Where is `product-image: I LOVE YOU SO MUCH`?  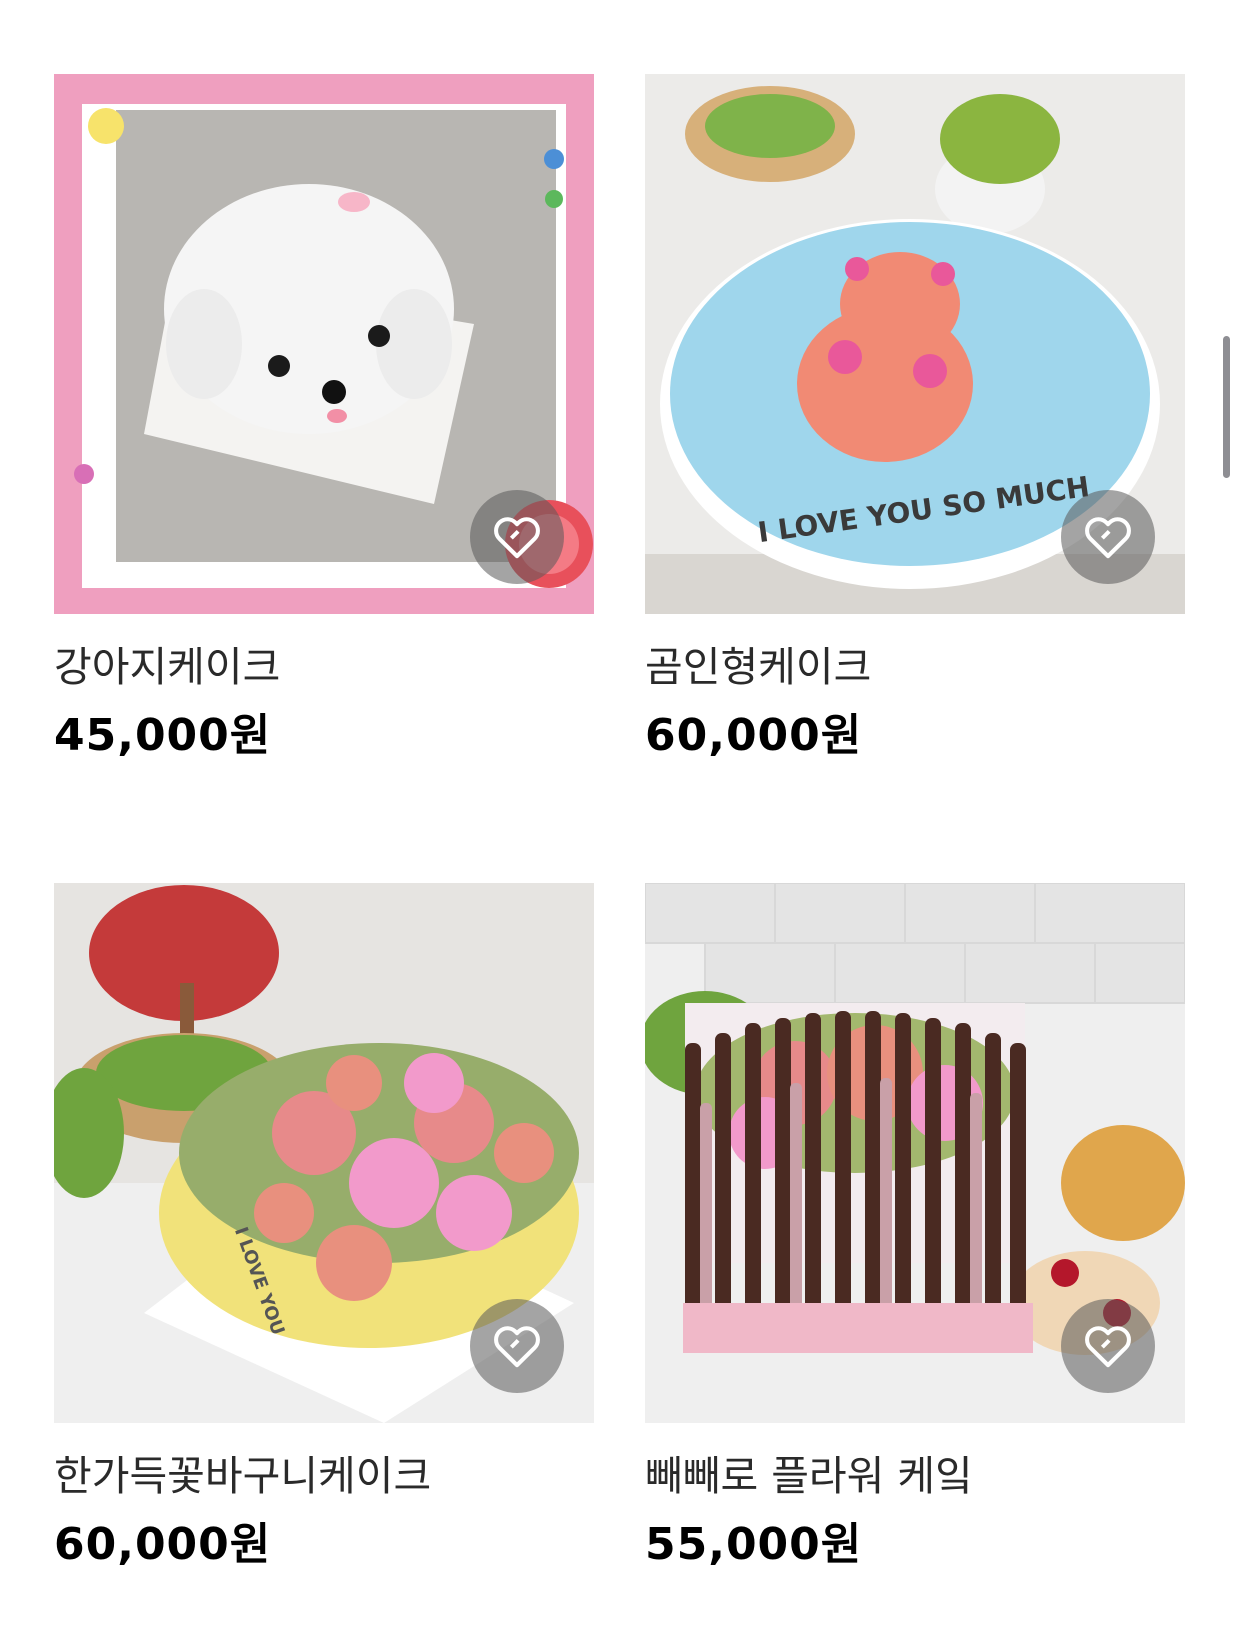
product-image: I LOVE YOU SO MUCH is located at coordinates (915, 344).